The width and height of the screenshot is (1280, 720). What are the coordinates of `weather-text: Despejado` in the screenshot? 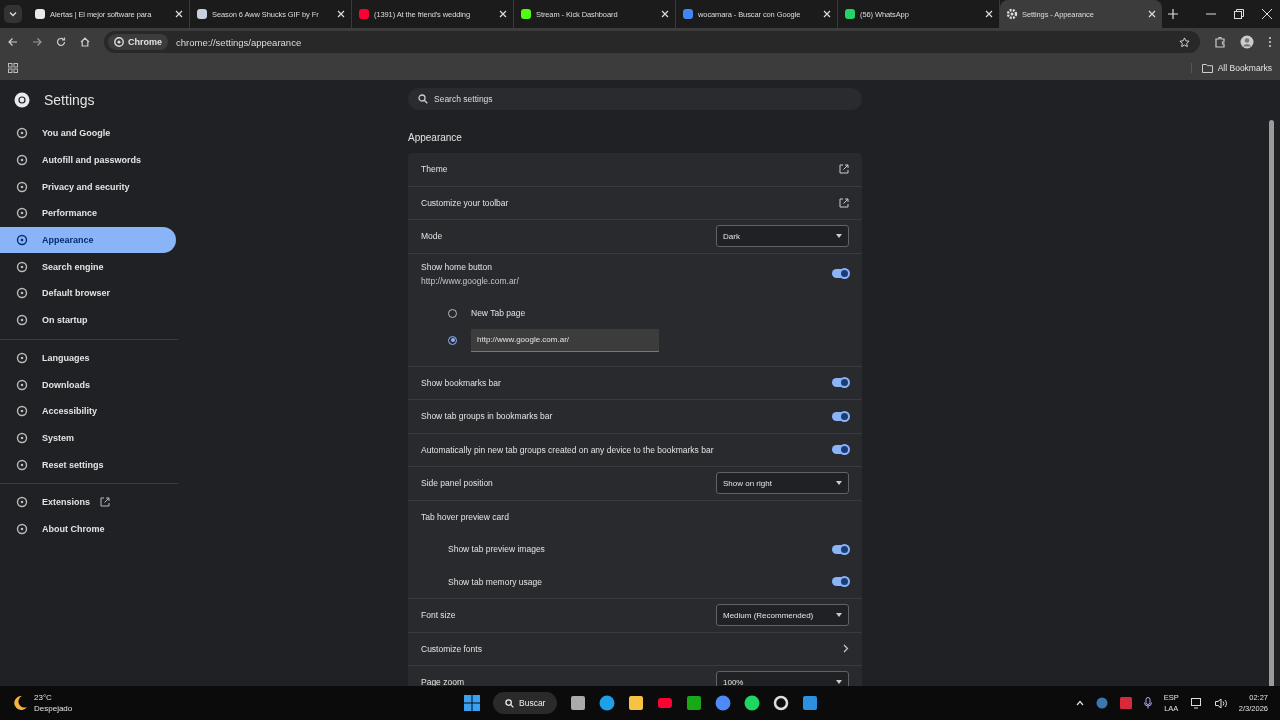 It's located at (53, 708).